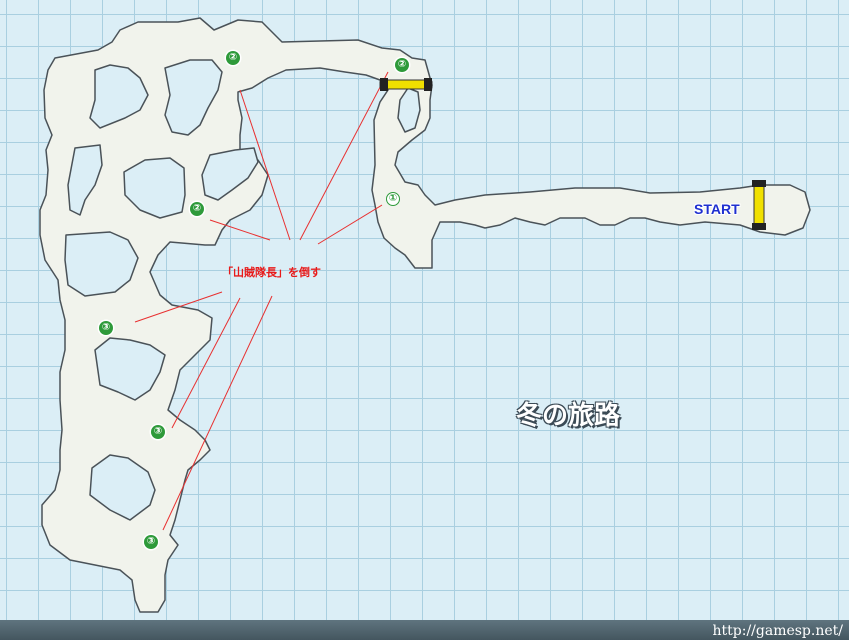 This screenshot has height=640, width=849. Describe the element at coordinates (424, 630) in the screenshot. I see `footer-bar: http://gamesp.net/` at that location.